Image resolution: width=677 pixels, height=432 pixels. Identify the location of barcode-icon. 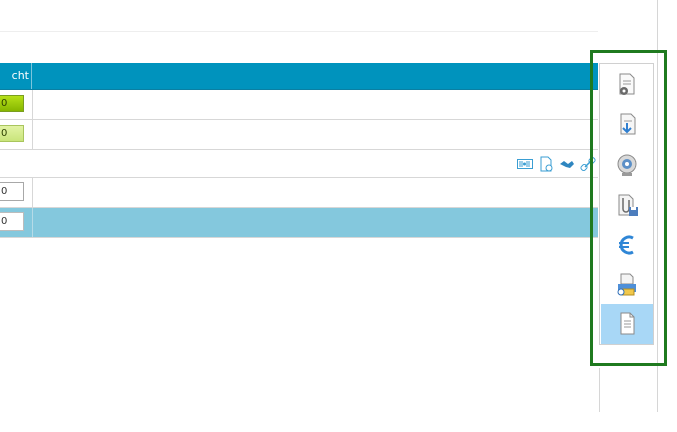
(525, 164).